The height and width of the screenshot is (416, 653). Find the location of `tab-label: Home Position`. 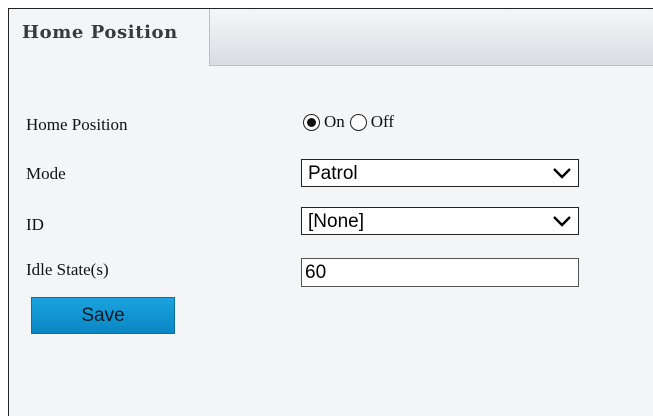

tab-label: Home Position is located at coordinates (100, 32).